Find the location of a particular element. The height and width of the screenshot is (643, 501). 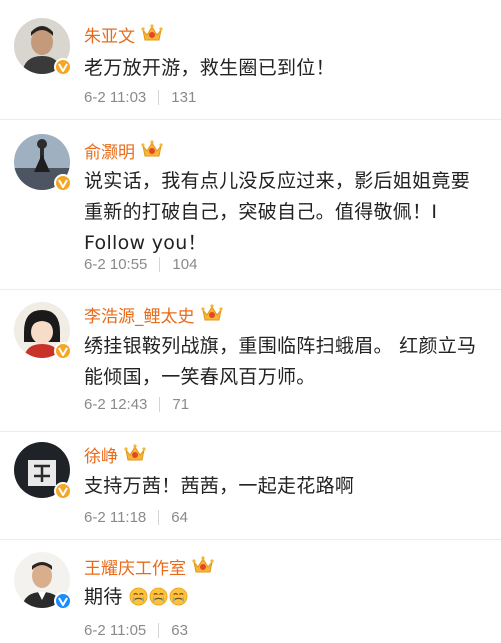

username-row: 朱亚文 is located at coordinates (123, 34).